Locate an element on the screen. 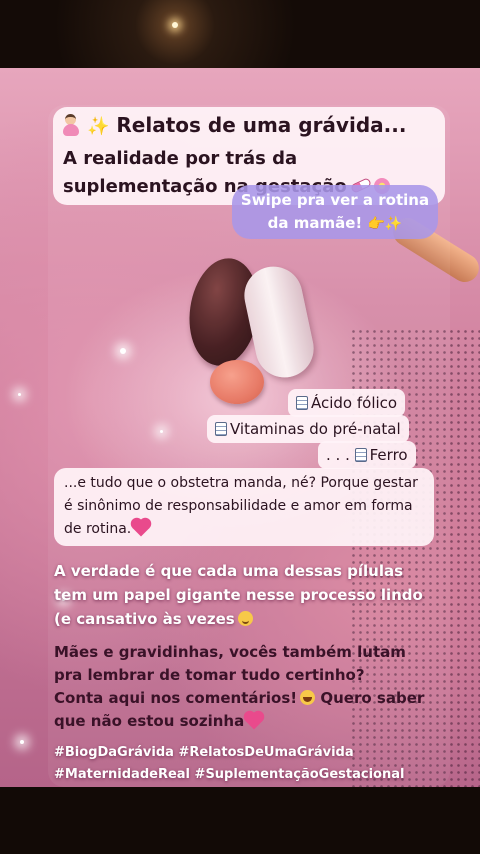  swipe-hint-line2: da mamãe! is located at coordinates (315, 223).